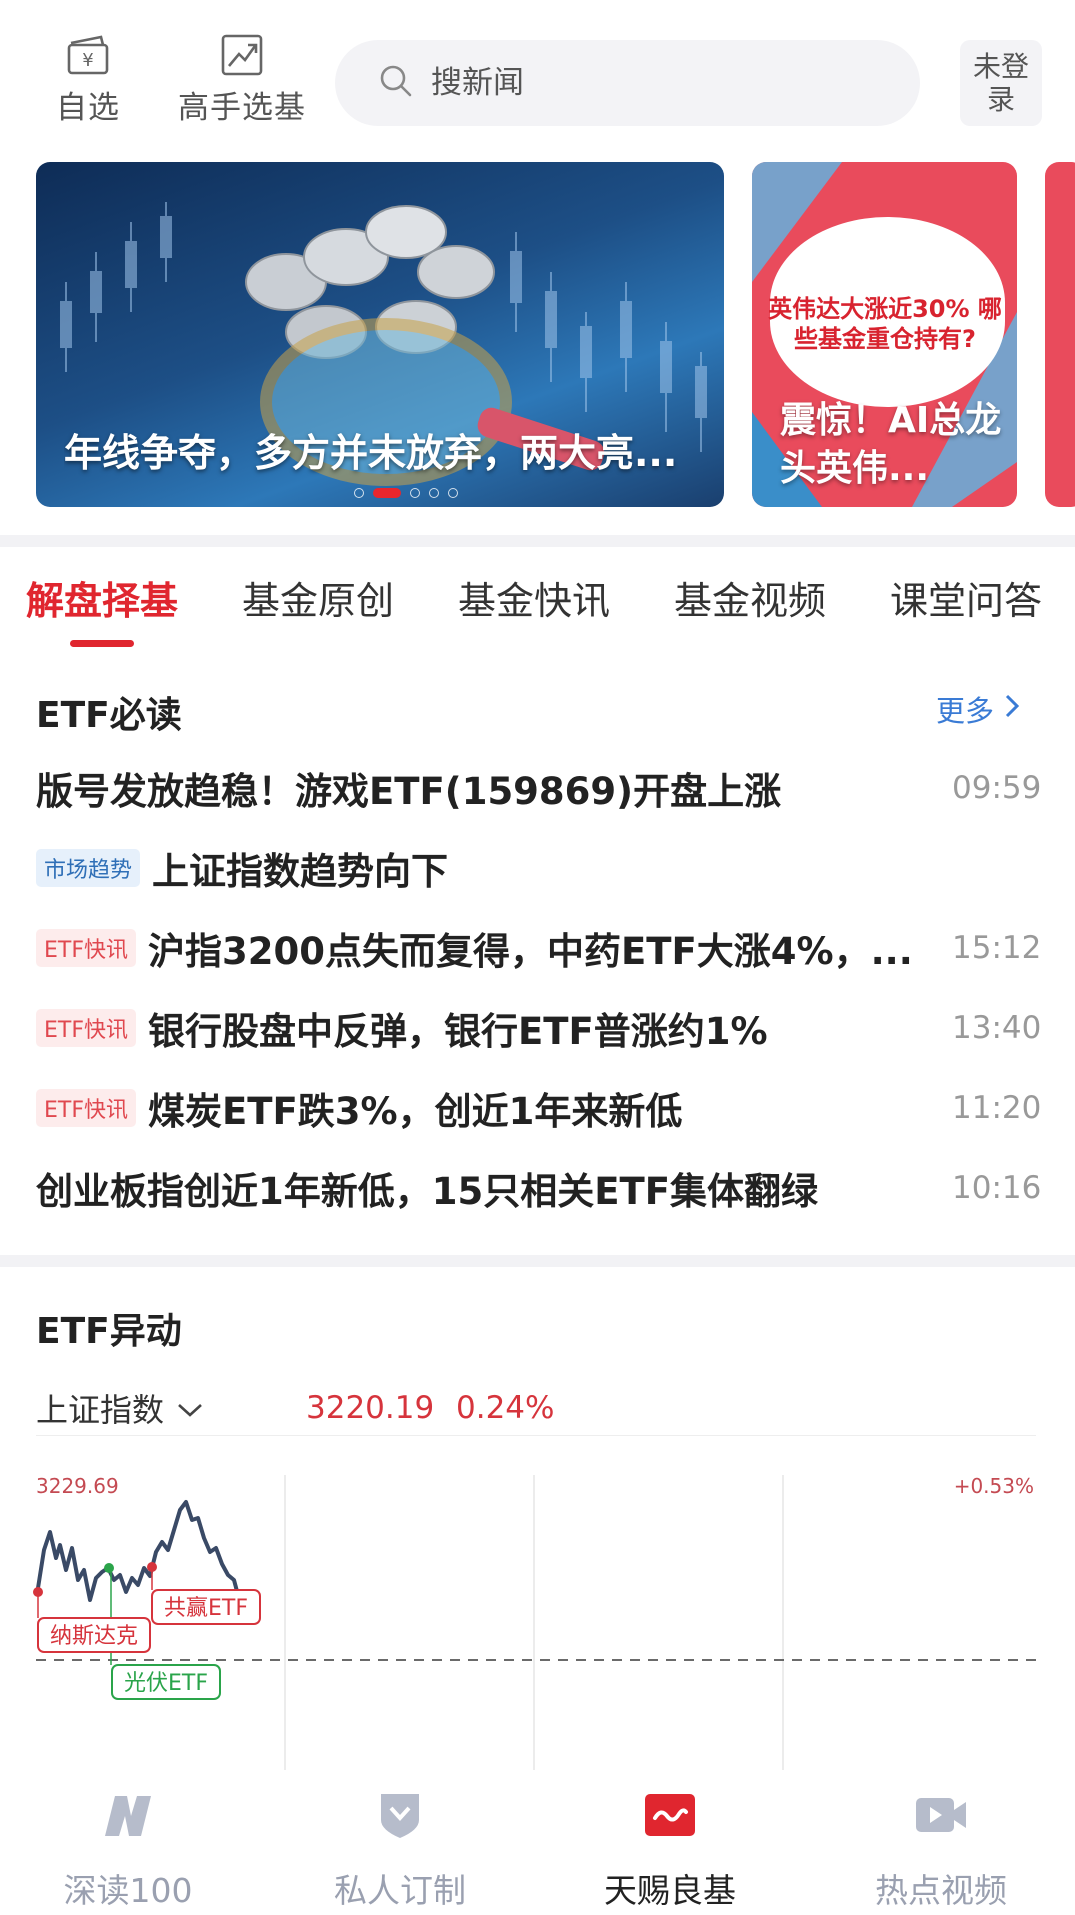  I want to click on index-selector-row: 上证指数 3220.19 0.24%, so click(536, 1408).